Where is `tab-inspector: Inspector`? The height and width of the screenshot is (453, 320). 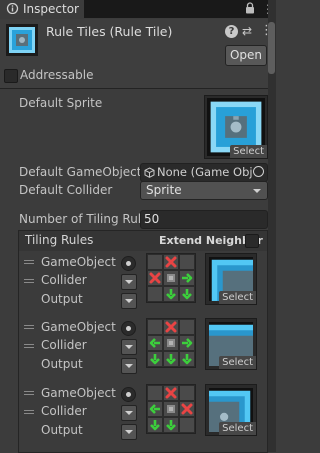 tab-inspector: Inspector is located at coordinates (42, 9).